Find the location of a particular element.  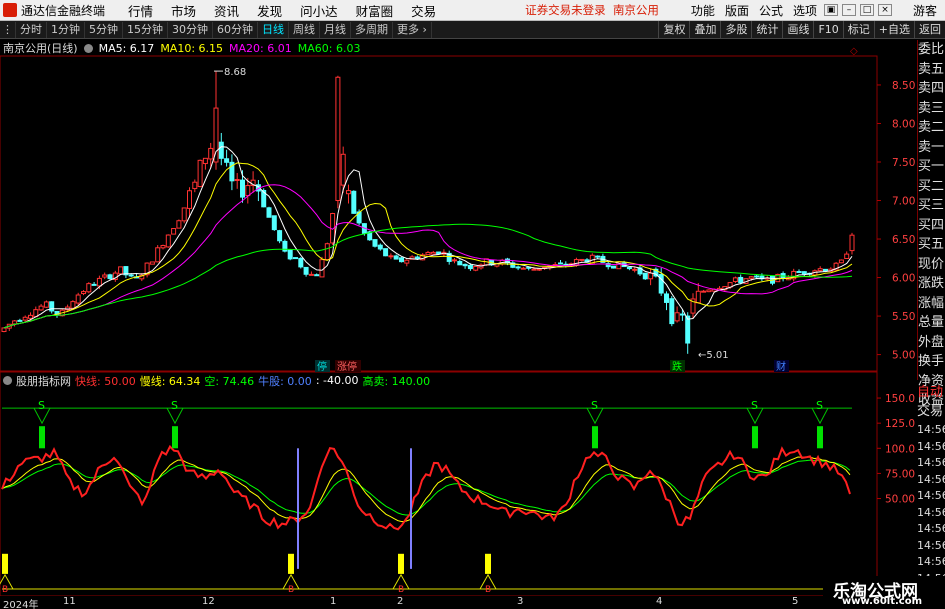

ind-y-tick-label: 150.0 is located at coordinates (900, 399).